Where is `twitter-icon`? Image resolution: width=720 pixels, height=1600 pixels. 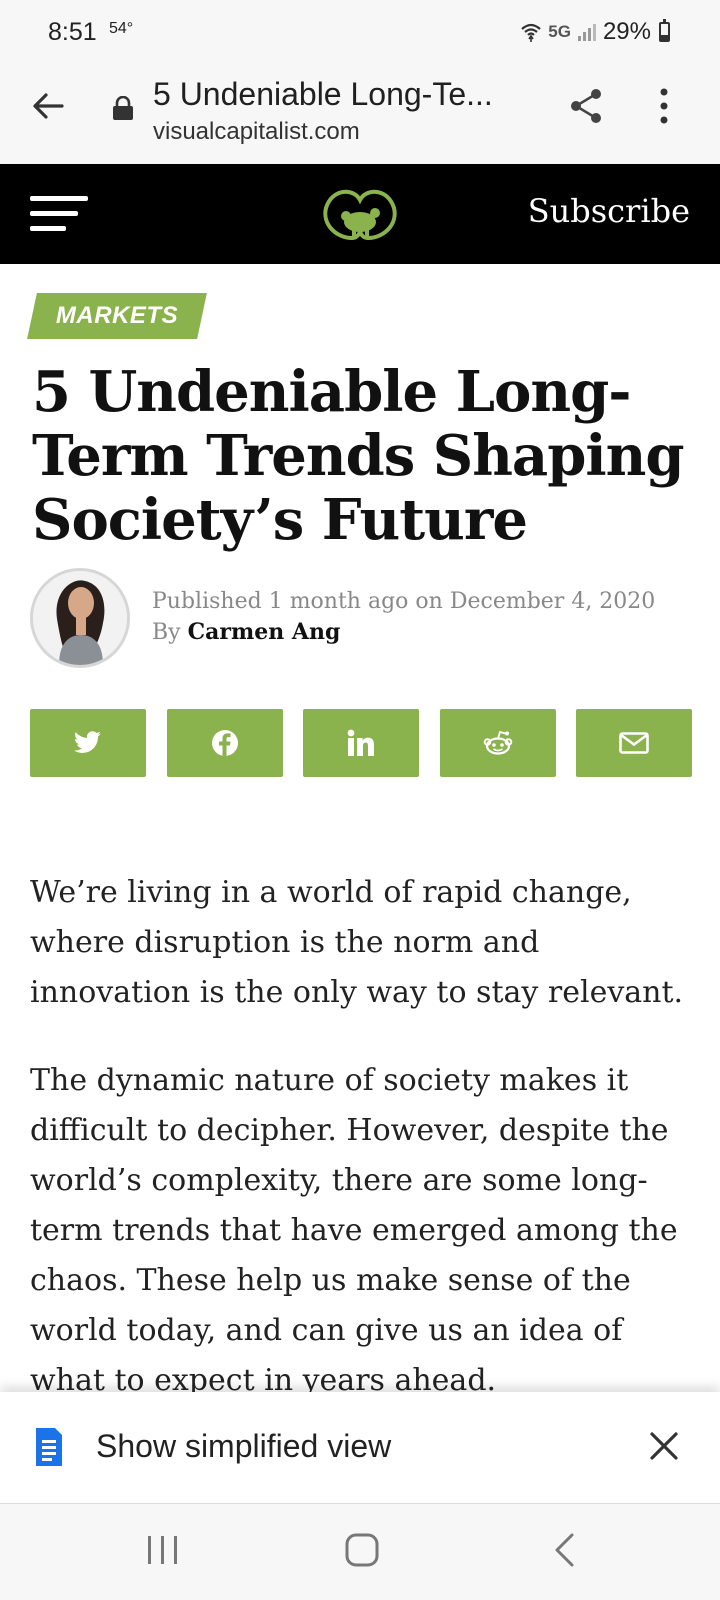
twitter-icon is located at coordinates (87, 742).